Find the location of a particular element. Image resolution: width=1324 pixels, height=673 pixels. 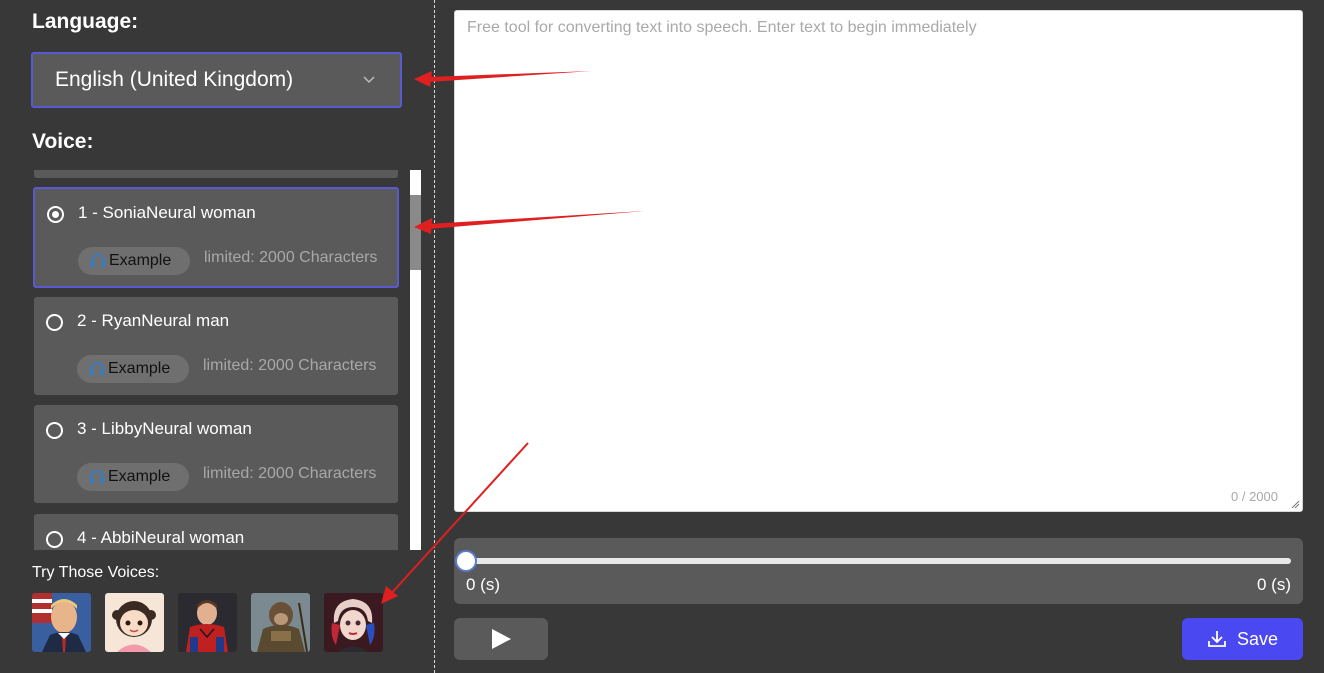

audio-player: 0 (s) 0 (s) is located at coordinates (878, 571).